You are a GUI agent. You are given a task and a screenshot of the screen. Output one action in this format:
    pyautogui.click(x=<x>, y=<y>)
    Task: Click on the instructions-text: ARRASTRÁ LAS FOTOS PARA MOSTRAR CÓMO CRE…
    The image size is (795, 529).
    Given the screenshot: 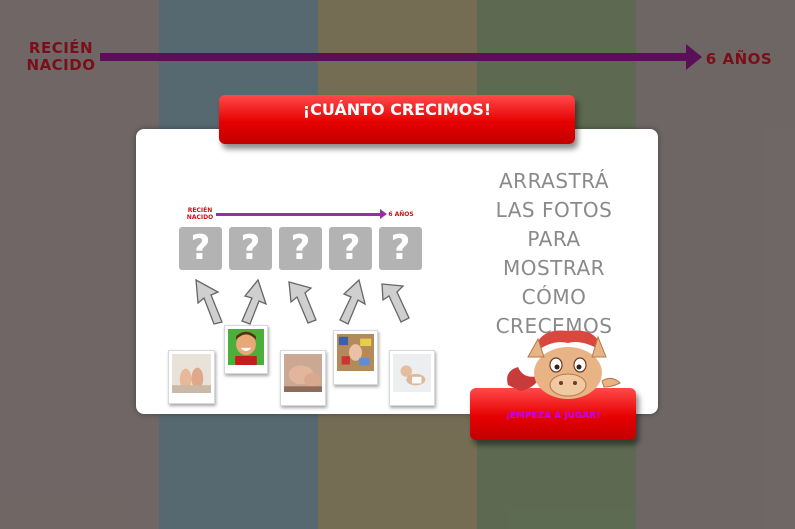 What is the action you would take?
    pyautogui.click(x=554, y=254)
    